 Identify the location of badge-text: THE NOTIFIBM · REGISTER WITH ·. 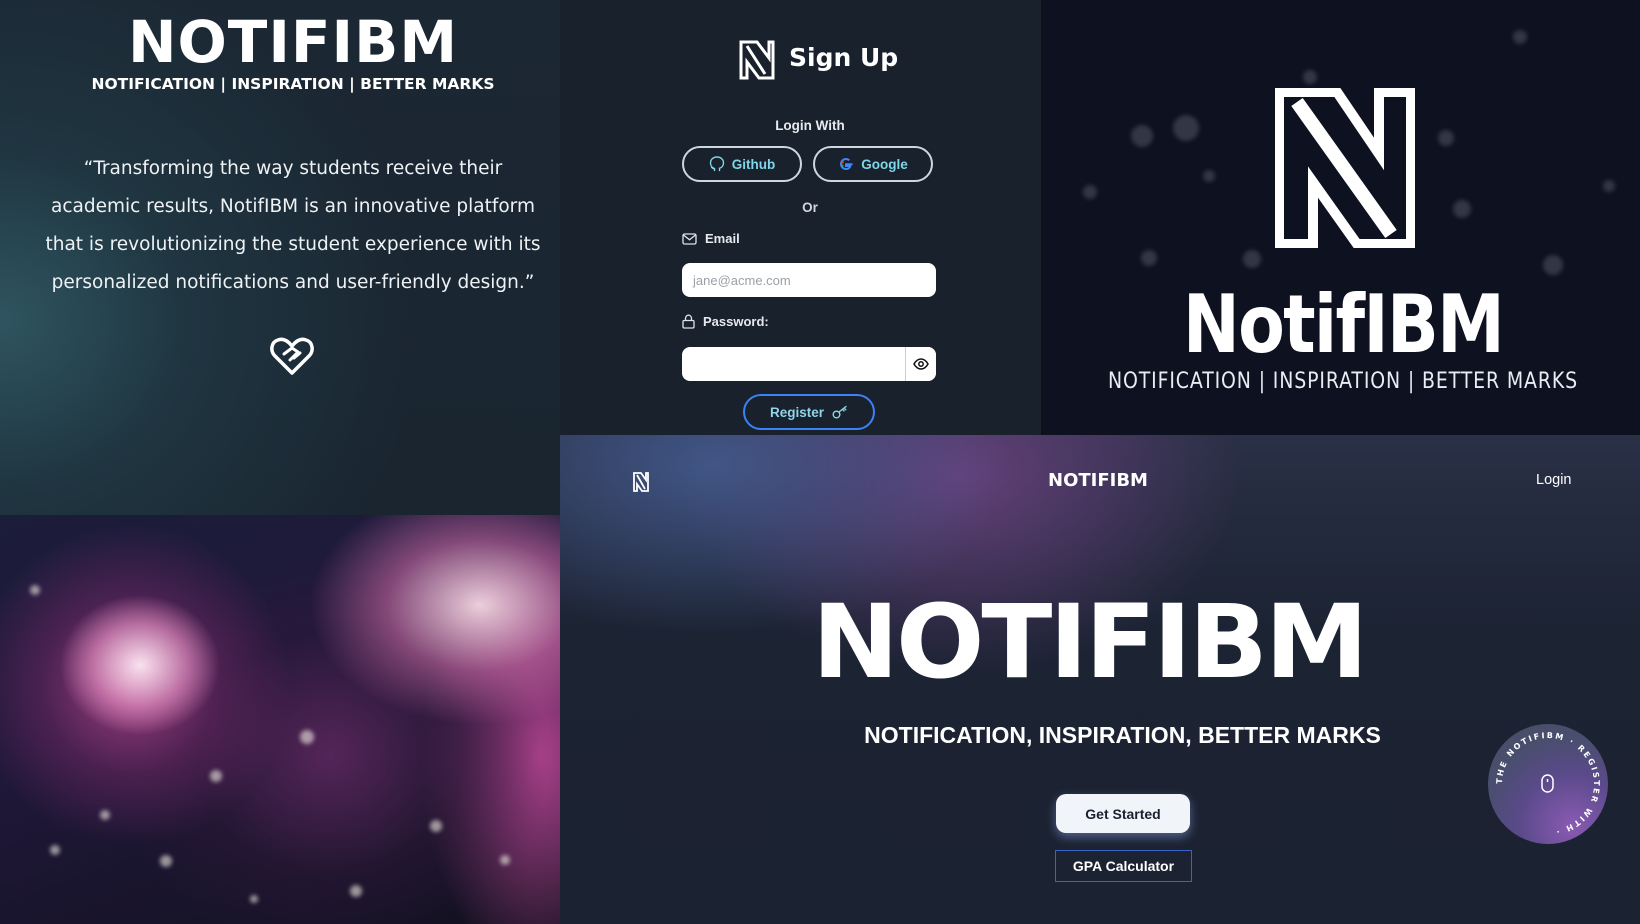
(1547, 784).